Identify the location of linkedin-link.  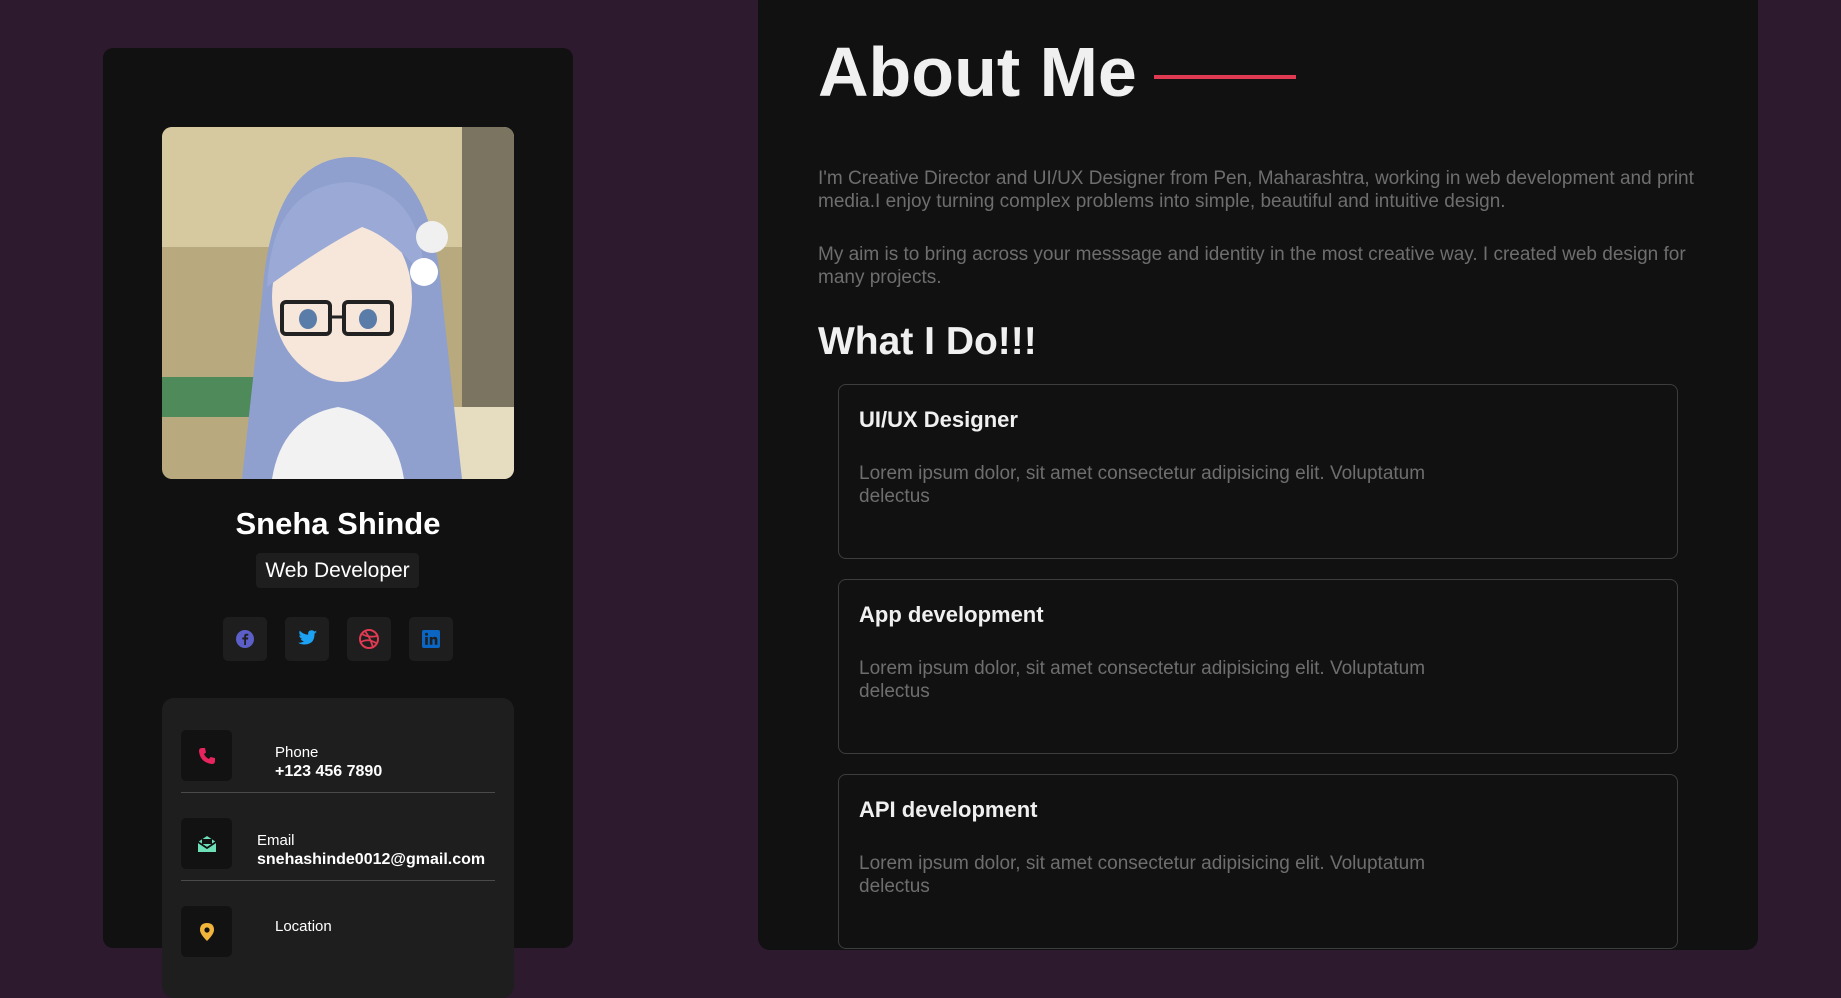
(431, 639).